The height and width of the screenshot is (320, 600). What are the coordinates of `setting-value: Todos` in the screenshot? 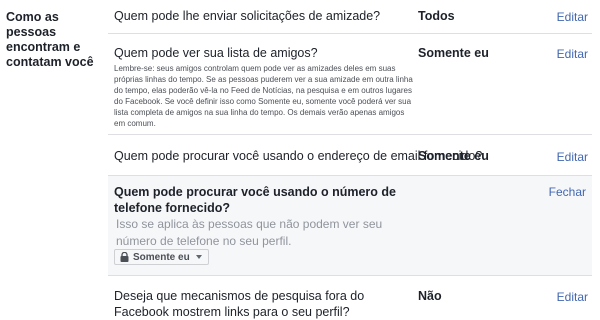 It's located at (436, 16).